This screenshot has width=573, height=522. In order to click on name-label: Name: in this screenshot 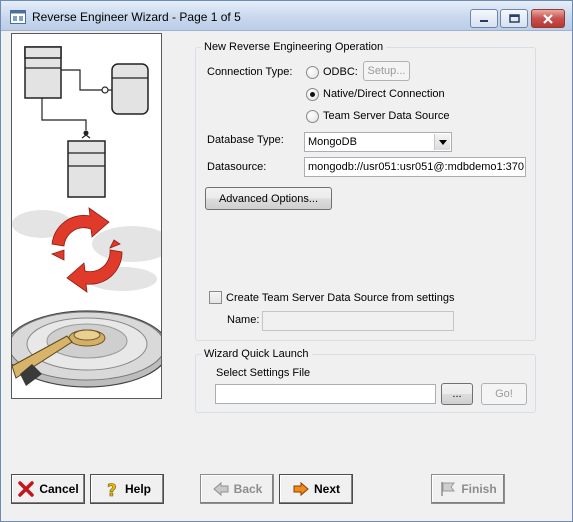, I will do `click(243, 320)`.